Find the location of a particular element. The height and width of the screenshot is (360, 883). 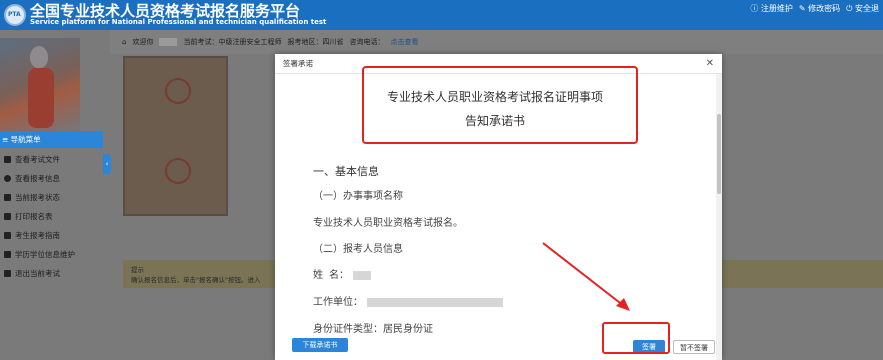

phone-label: 咨询电话： is located at coordinates (367, 42).